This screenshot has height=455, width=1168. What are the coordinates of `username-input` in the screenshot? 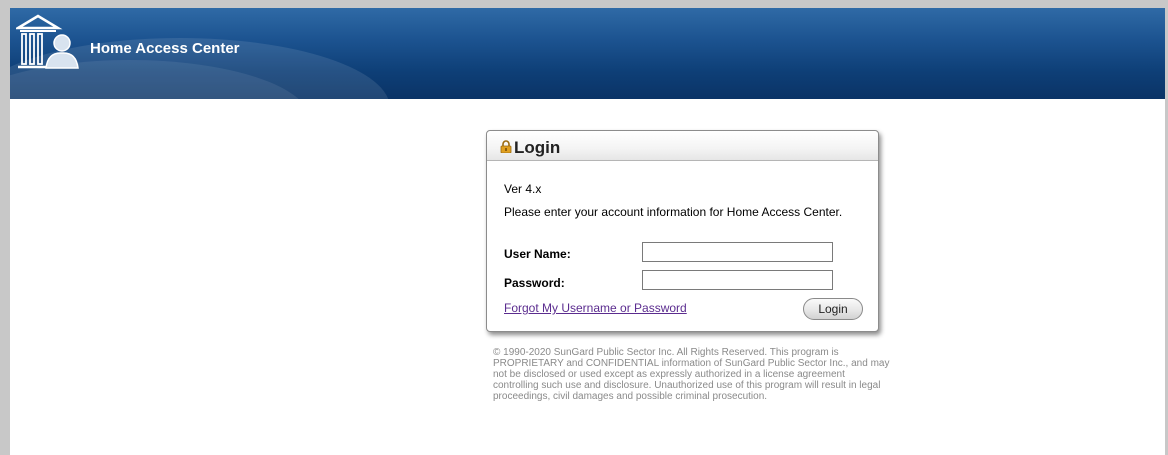 It's located at (737, 252).